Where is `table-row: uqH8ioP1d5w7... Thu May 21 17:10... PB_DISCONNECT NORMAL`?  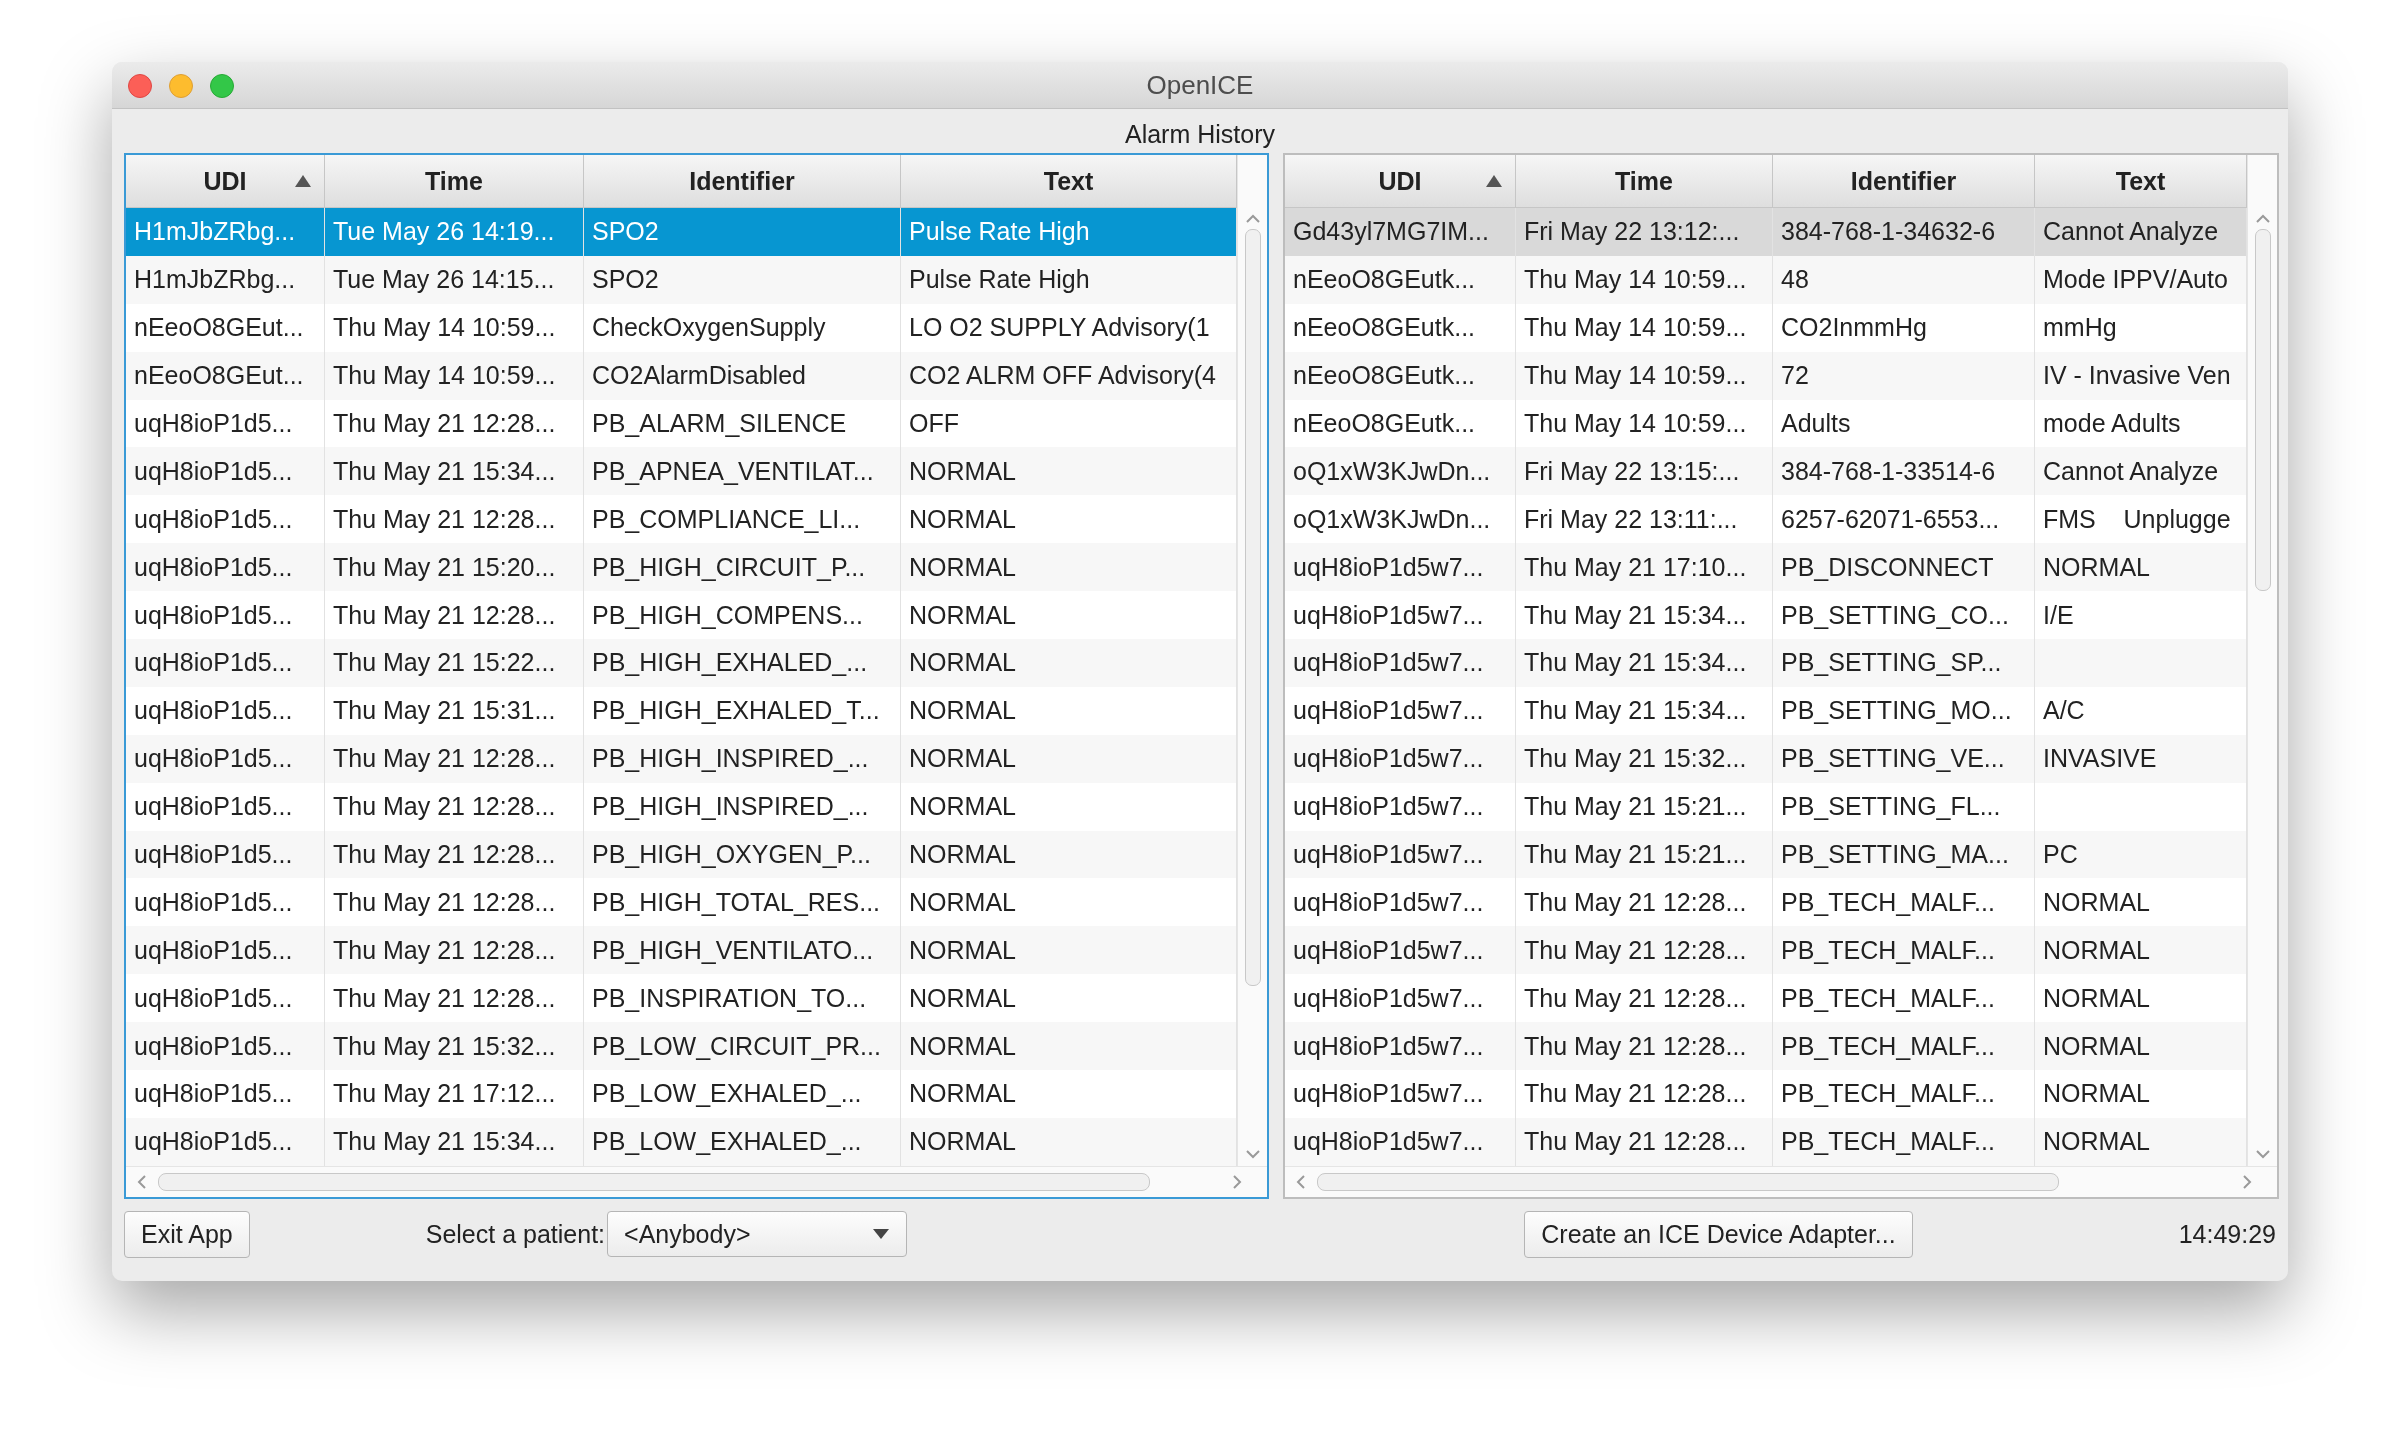 table-row: uqH8ioP1d5w7... Thu May 21 17:10... PB_DISCONNECT NORMAL is located at coordinates (1766, 567).